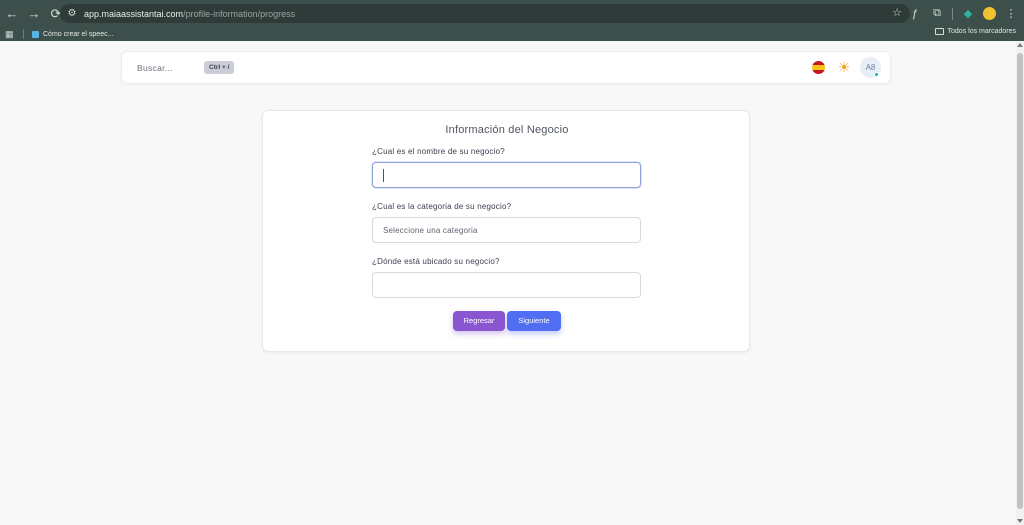 This screenshot has width=1024, height=525. Describe the element at coordinates (506, 67) in the screenshot. I see `app-header: Buscar... Ctrl + / ☀ A8` at that location.